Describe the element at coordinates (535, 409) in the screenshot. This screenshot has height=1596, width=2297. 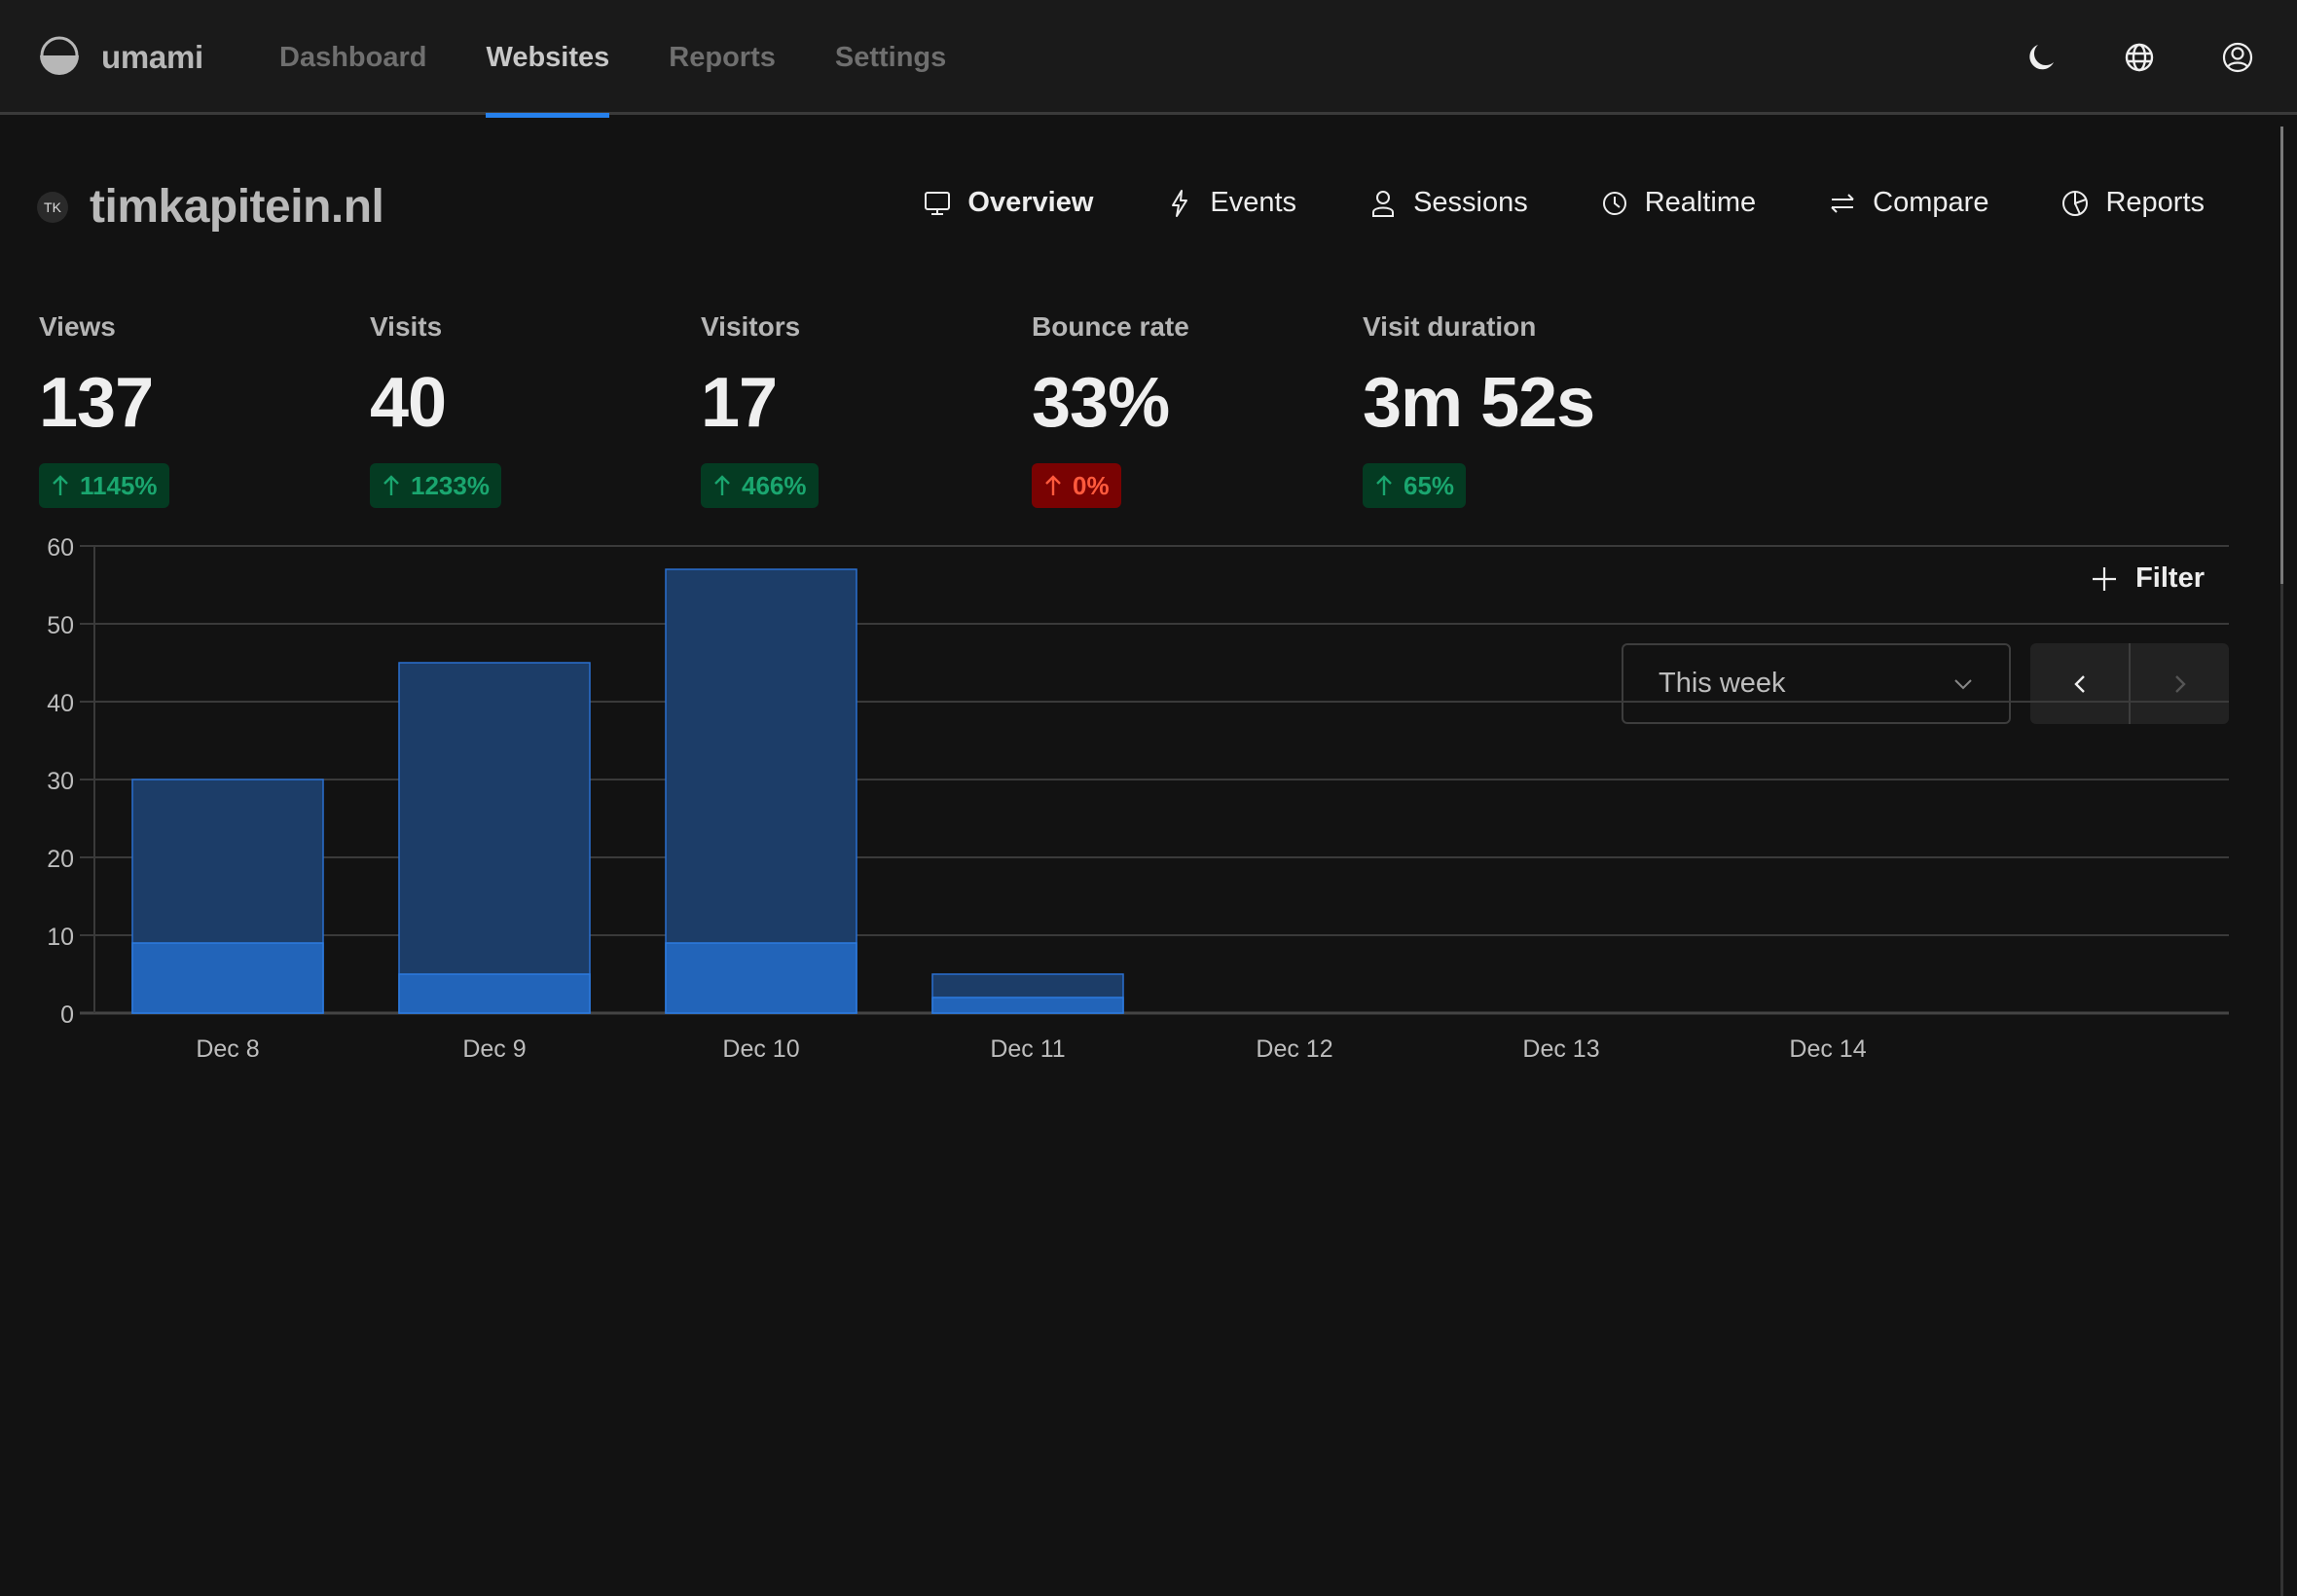
I see `metric-visits: Visits 40 1233%` at that location.